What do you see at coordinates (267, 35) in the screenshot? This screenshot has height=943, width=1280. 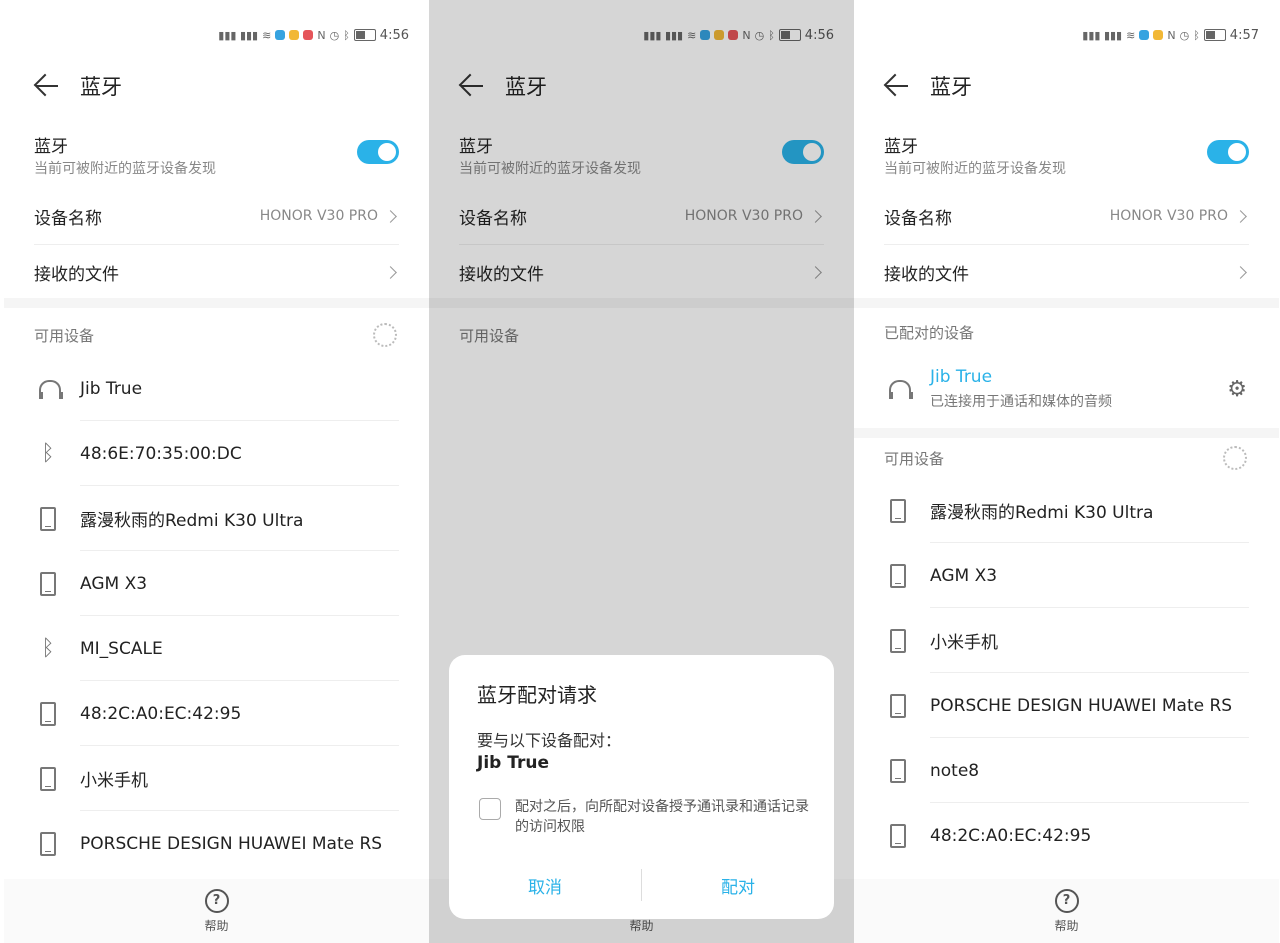 I see `wifi-icon: ≋` at bounding box center [267, 35].